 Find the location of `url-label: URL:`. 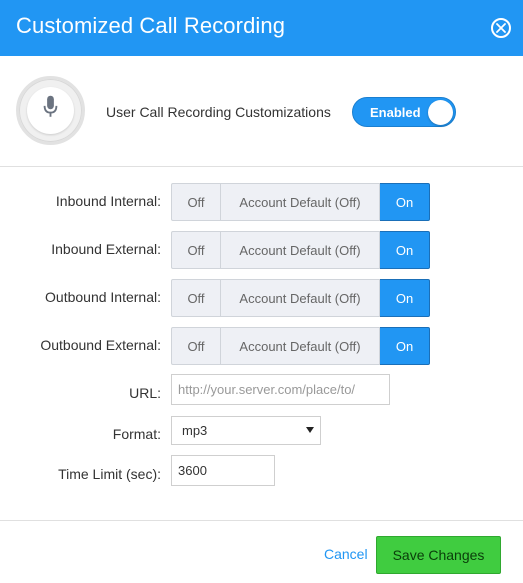

url-label: URL: is located at coordinates (145, 393).